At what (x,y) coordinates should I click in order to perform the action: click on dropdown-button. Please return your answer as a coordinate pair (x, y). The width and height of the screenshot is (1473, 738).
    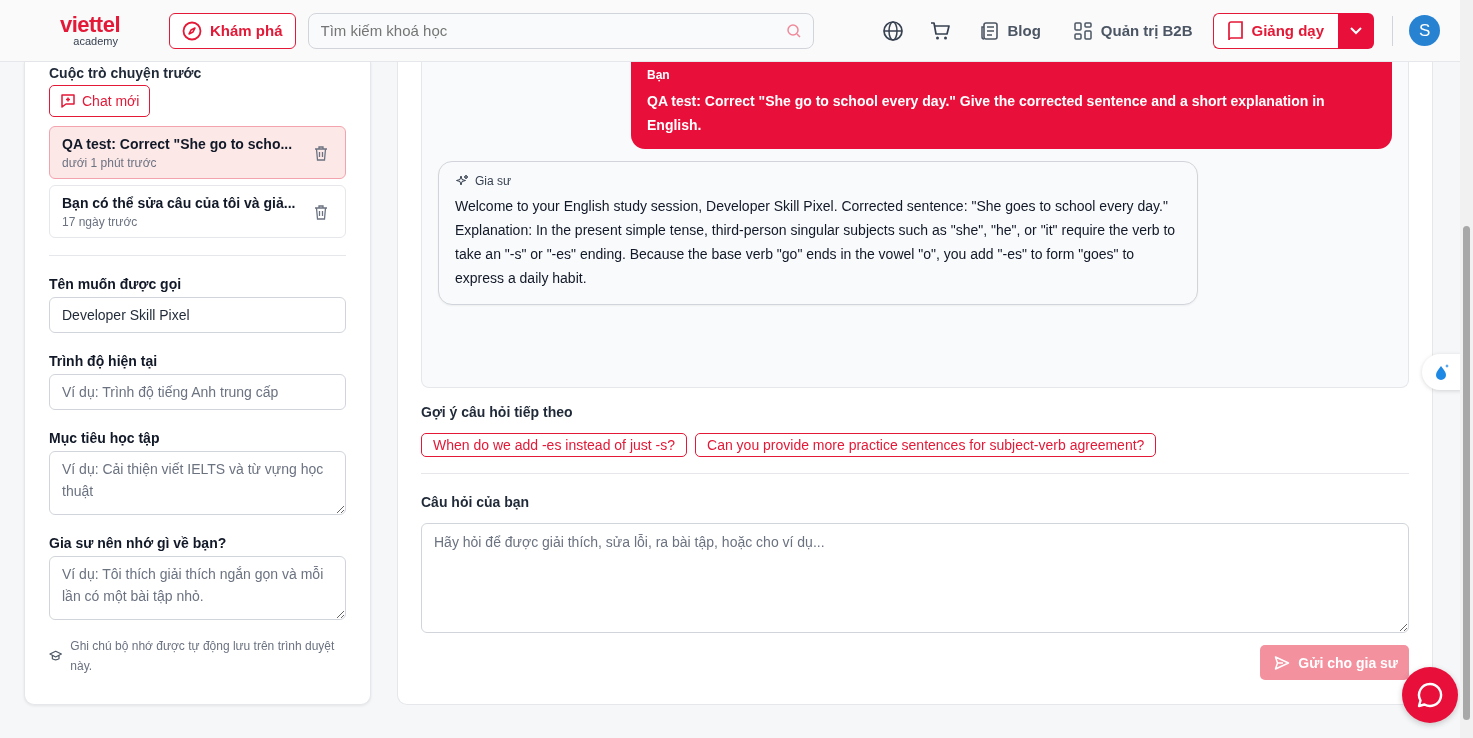
    Looking at the image, I should click on (1356, 30).